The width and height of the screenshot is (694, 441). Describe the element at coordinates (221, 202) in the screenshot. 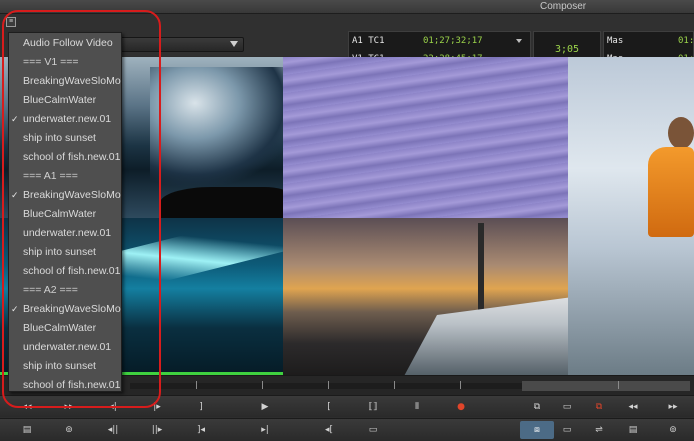

I see `rock-shape` at that location.